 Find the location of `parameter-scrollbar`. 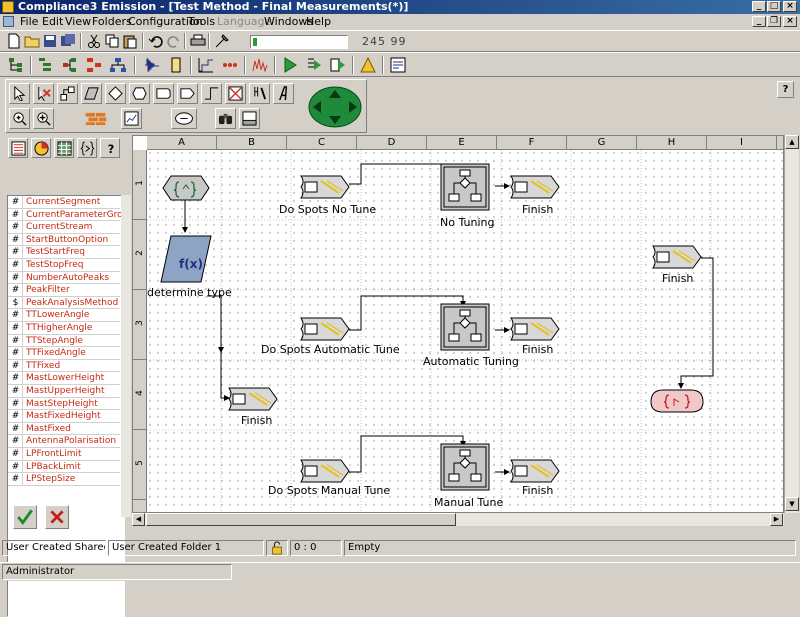

parameter-scrollbar is located at coordinates (126, 356).